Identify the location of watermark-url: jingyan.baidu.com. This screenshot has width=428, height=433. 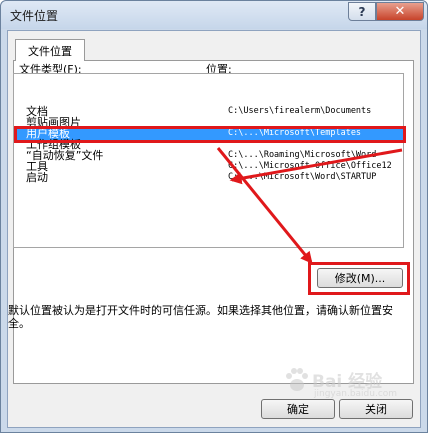
(356, 394).